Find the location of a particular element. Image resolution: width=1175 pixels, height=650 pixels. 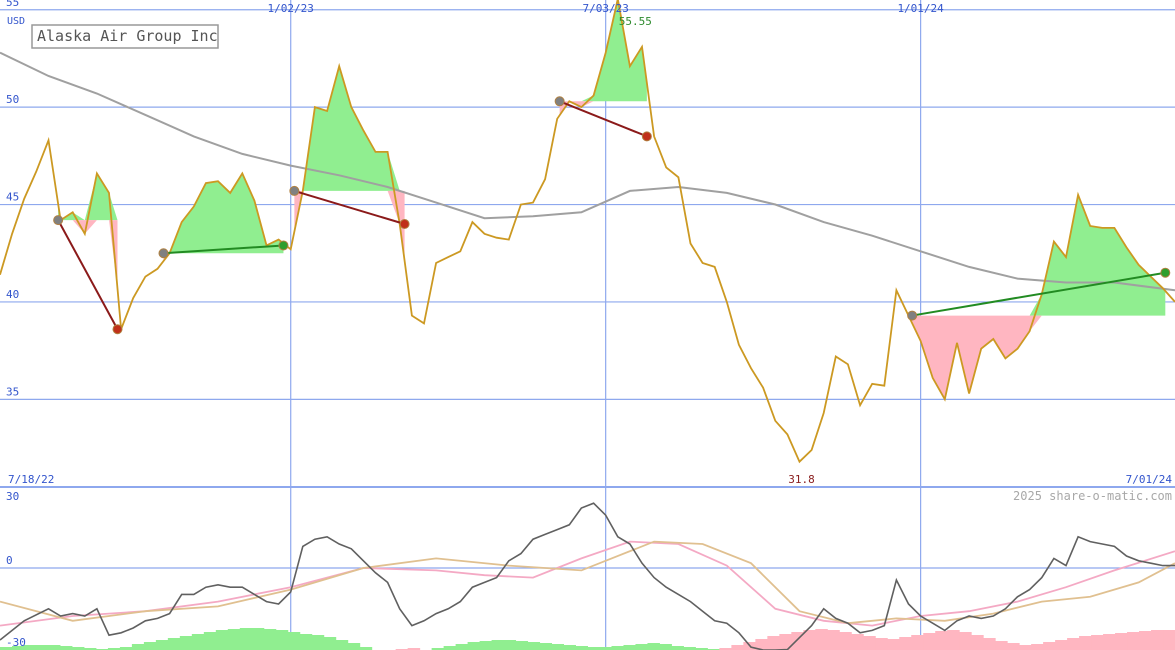

high-value-label: 55.55 is located at coordinates (635, 21).